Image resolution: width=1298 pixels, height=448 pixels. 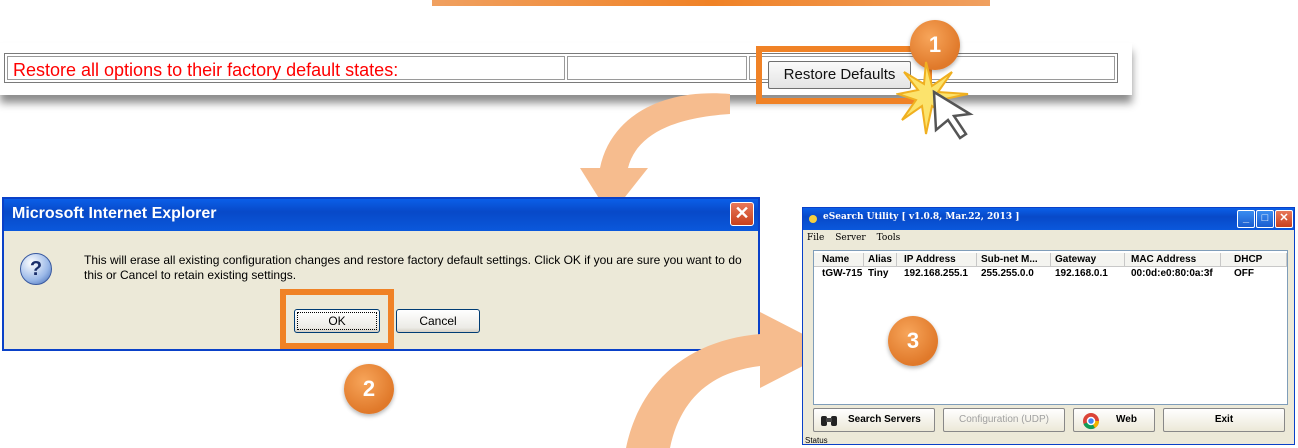 I want to click on column-mac: MAC Address, so click(x=1163, y=259).